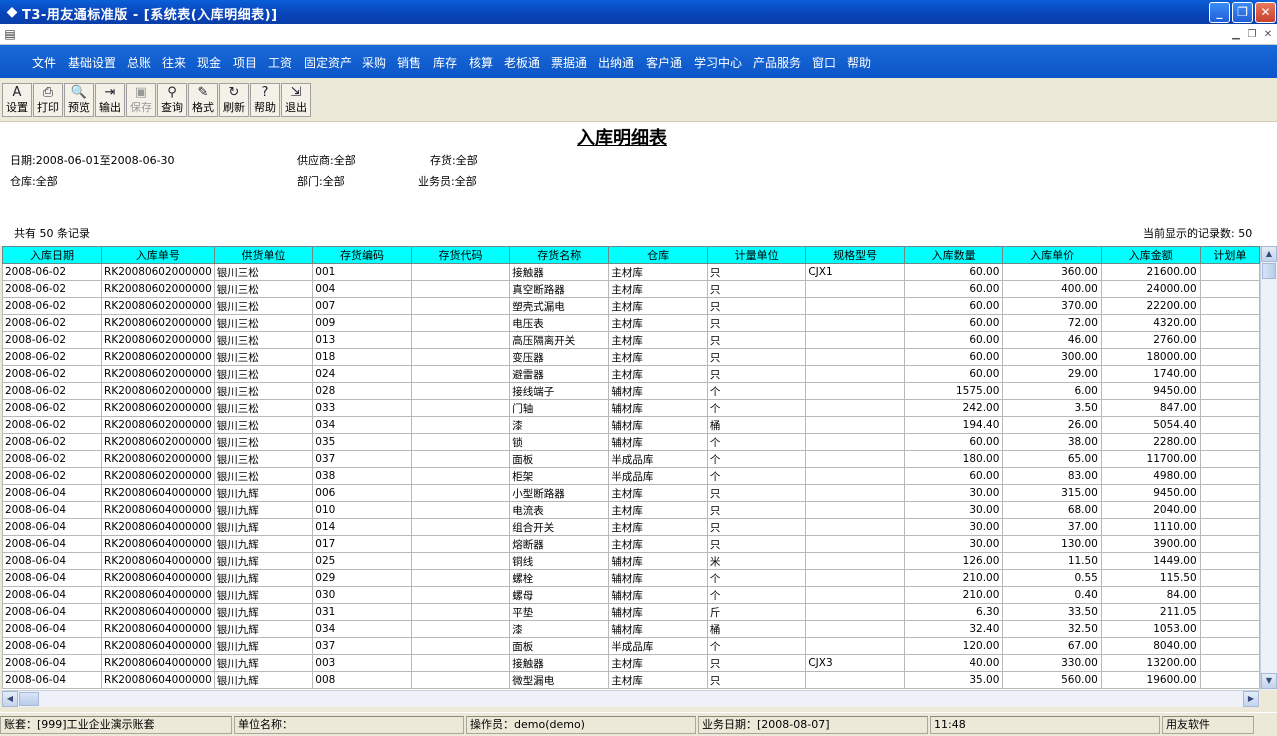  What do you see at coordinates (1268, 468) in the screenshot?
I see `vertical-scrollbar: ▲ ▼` at bounding box center [1268, 468].